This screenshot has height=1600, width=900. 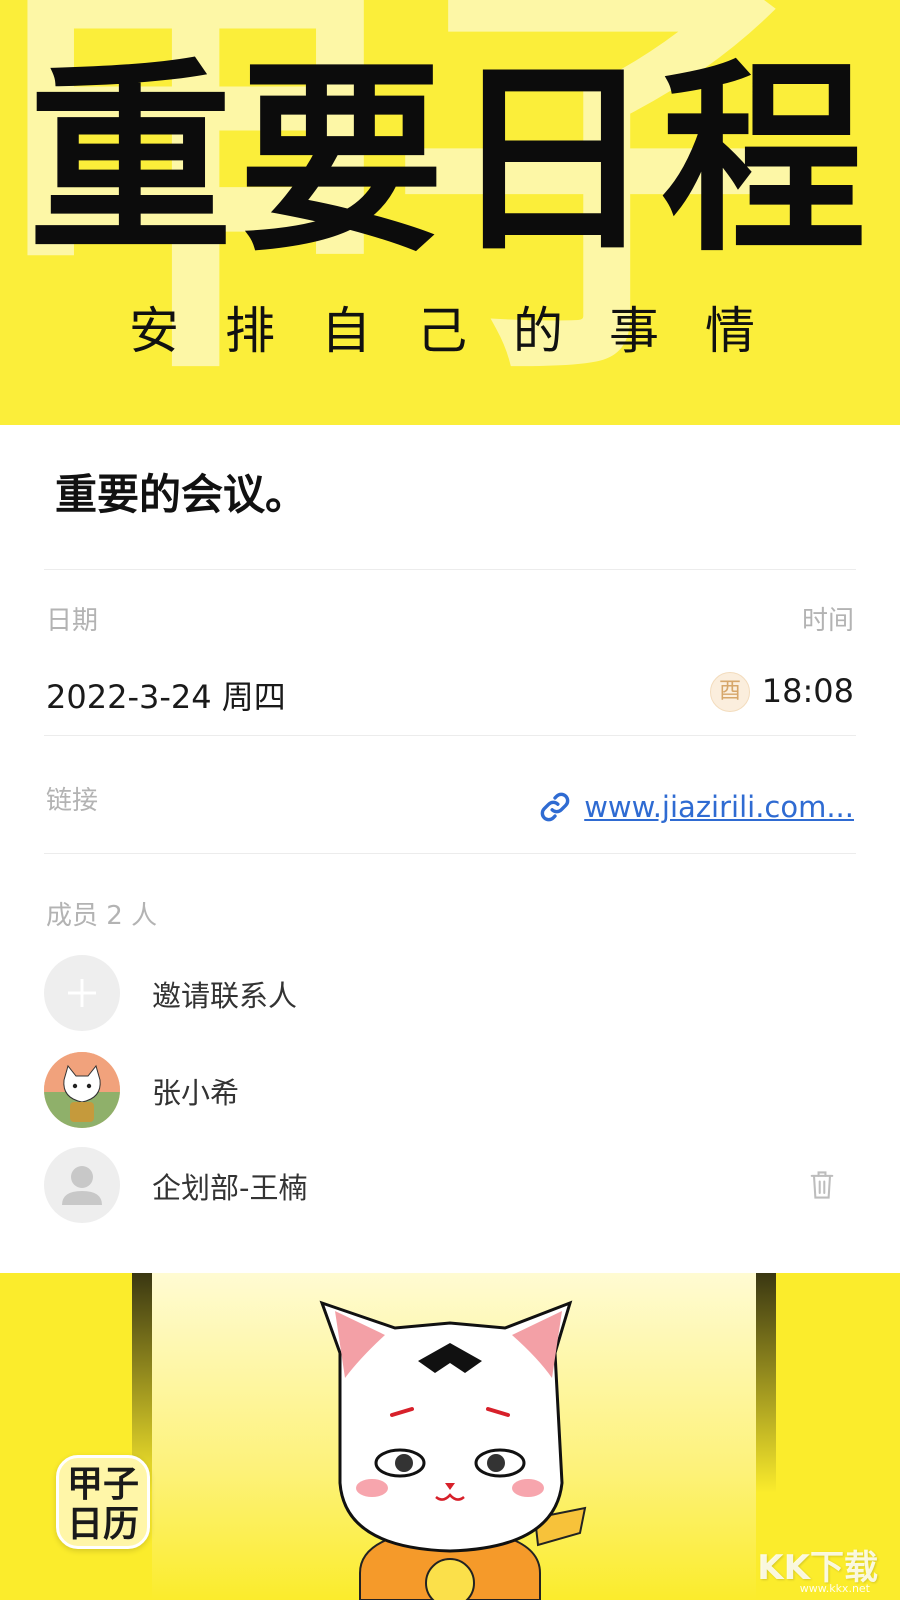 What do you see at coordinates (196, 1093) in the screenshot?
I see `member-name: 张小希` at bounding box center [196, 1093].